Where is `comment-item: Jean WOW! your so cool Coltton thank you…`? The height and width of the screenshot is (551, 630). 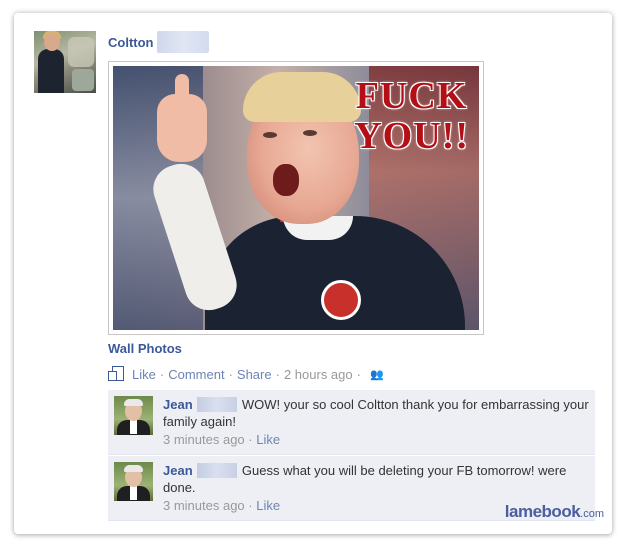
comment-item: Jean WOW! your so cool Coltton thank you… is located at coordinates (351, 422).